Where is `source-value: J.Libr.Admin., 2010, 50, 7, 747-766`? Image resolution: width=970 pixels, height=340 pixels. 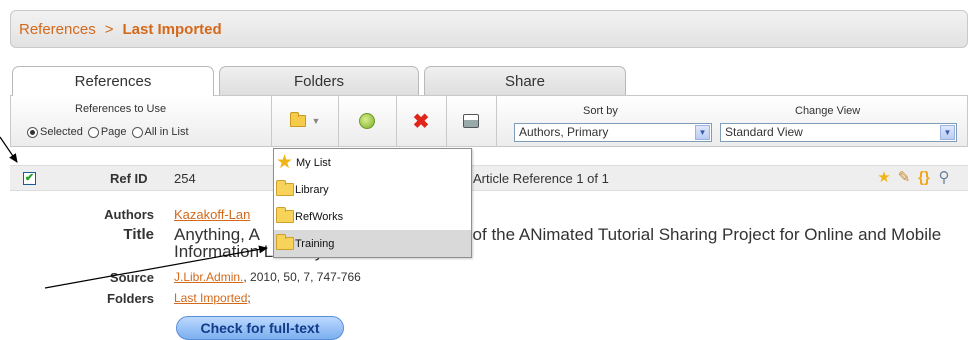 source-value: J.Libr.Admin., 2010, 50, 7, 747-766 is located at coordinates (267, 277).